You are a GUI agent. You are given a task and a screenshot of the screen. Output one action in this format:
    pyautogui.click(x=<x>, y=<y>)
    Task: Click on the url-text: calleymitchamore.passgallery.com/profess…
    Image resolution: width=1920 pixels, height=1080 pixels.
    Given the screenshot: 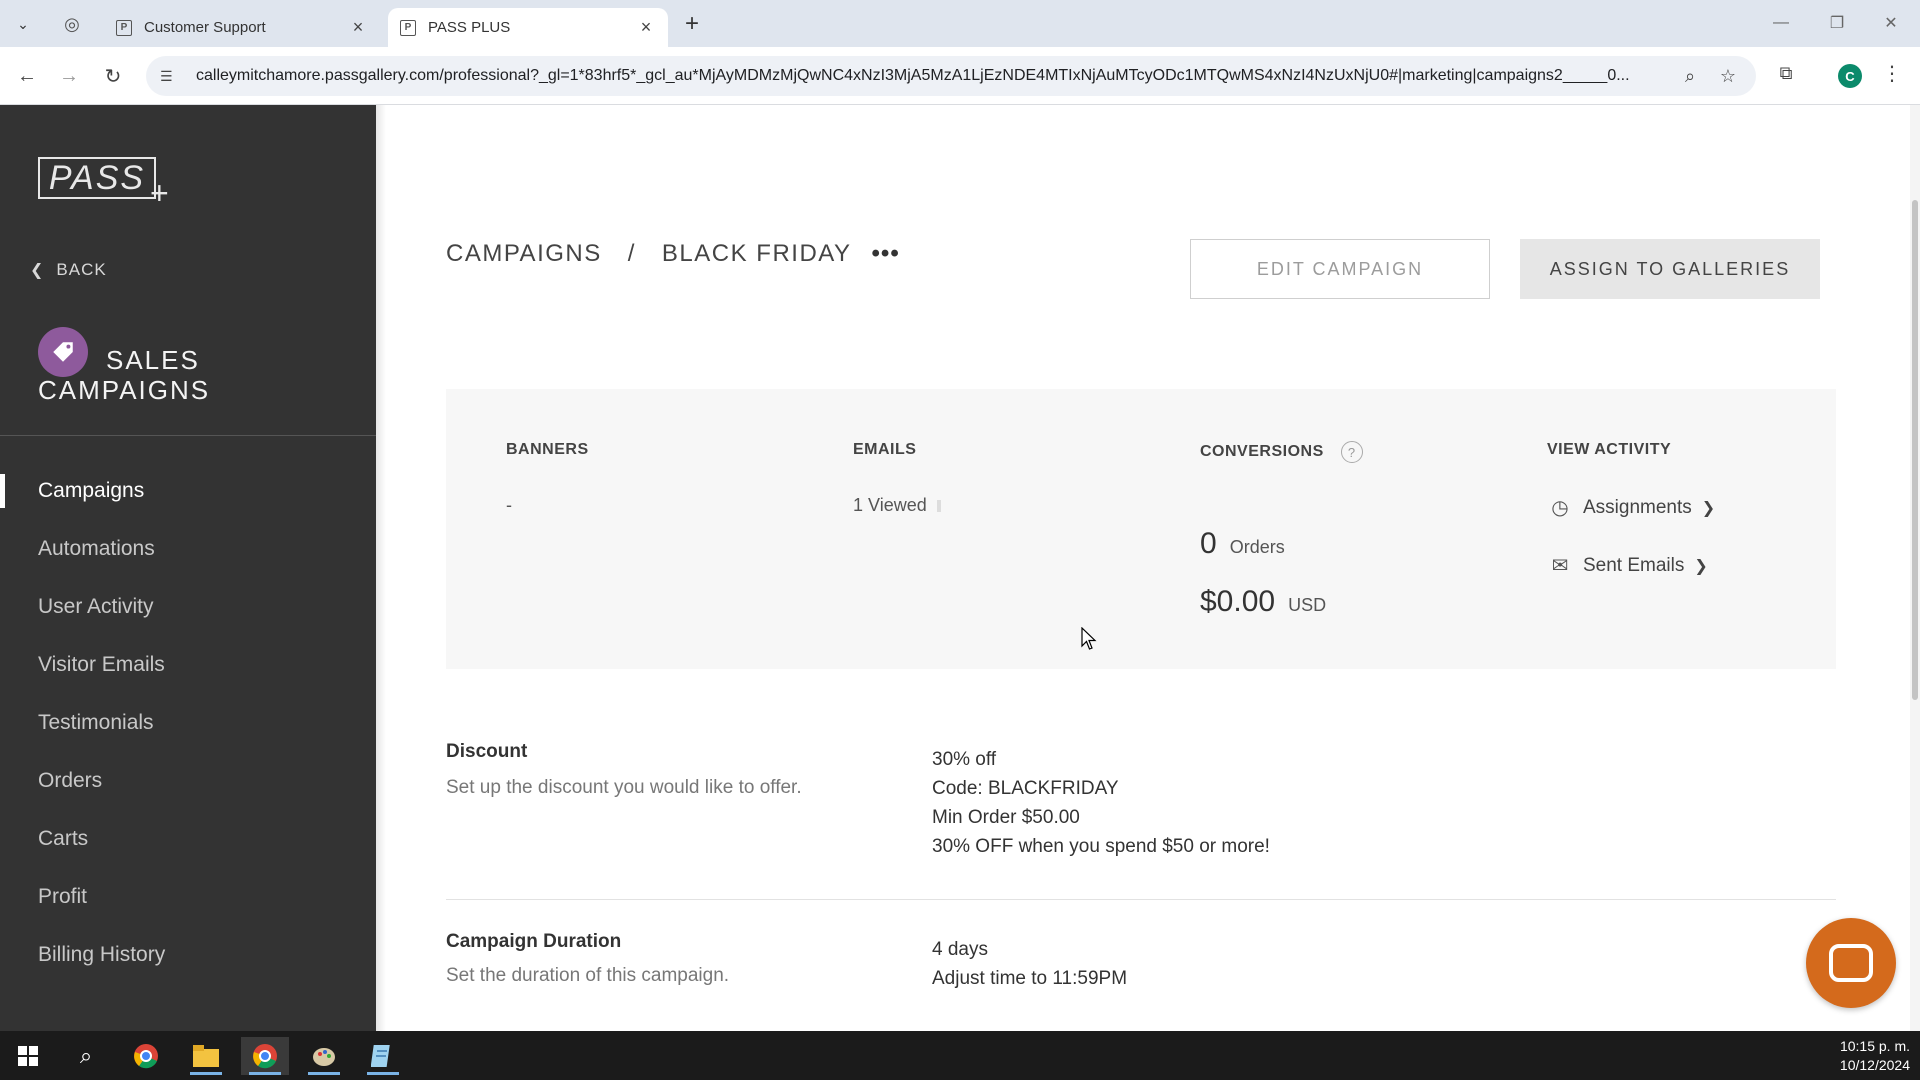 What is the action you would take?
    pyautogui.click(x=931, y=76)
    